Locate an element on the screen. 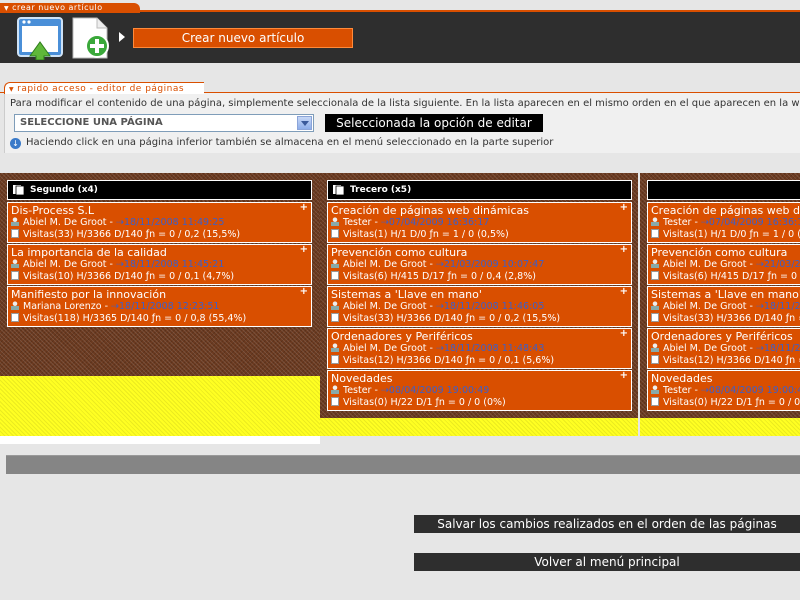 This screenshot has height=600, width=800. column-footer is located at coordinates (160, 440).